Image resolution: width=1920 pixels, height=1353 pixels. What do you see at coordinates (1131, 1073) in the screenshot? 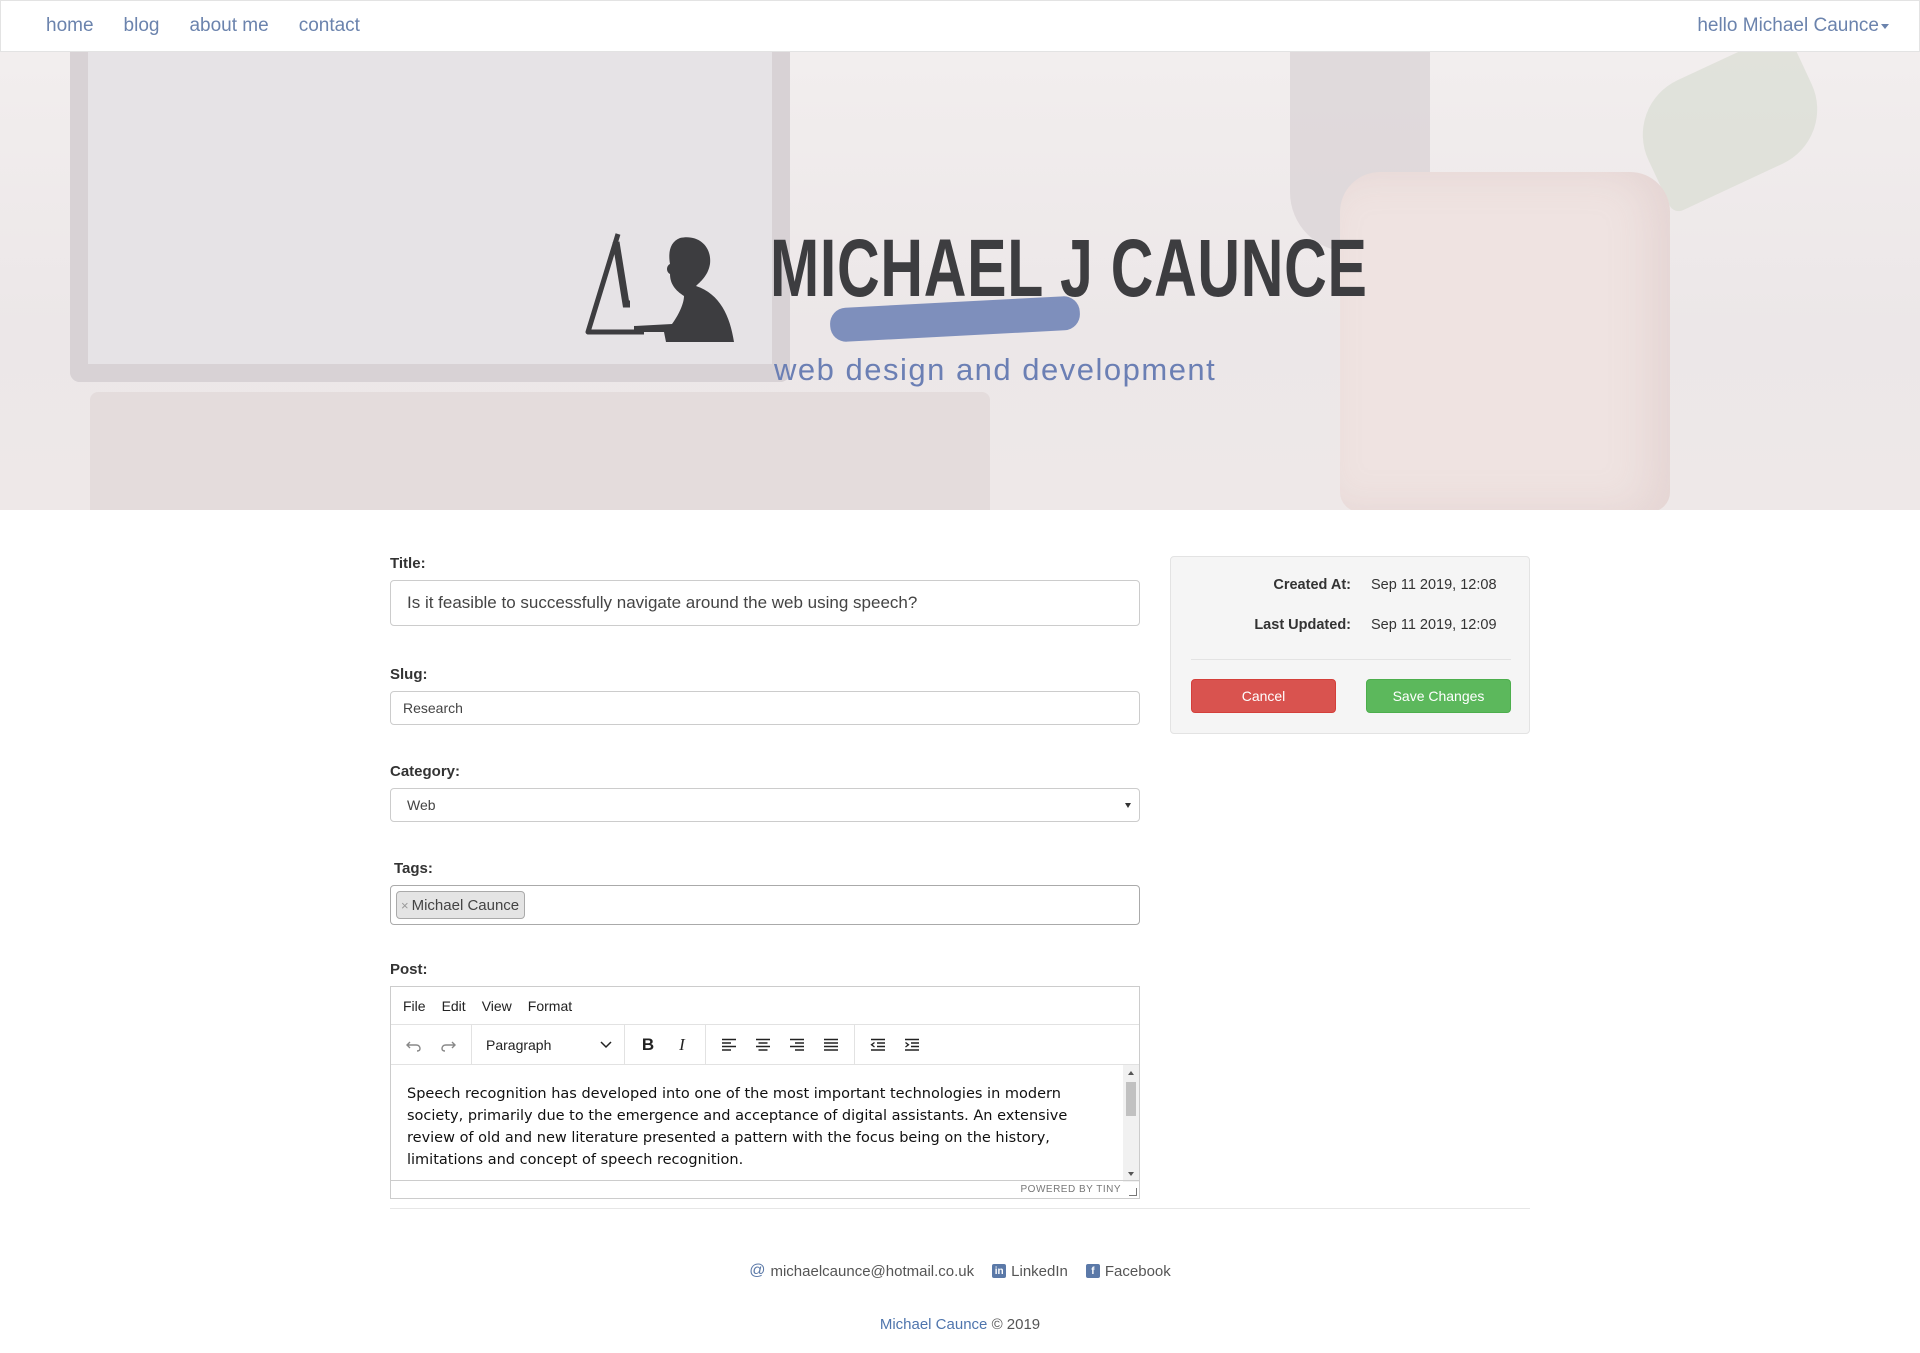
I see `scroll-up-icon` at bounding box center [1131, 1073].